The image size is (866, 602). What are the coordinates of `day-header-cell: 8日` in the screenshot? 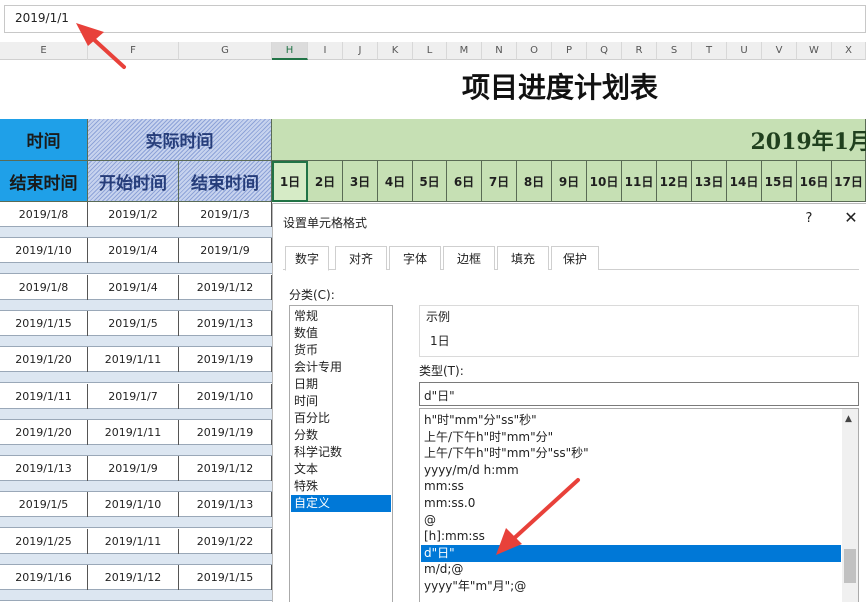 It's located at (534, 181).